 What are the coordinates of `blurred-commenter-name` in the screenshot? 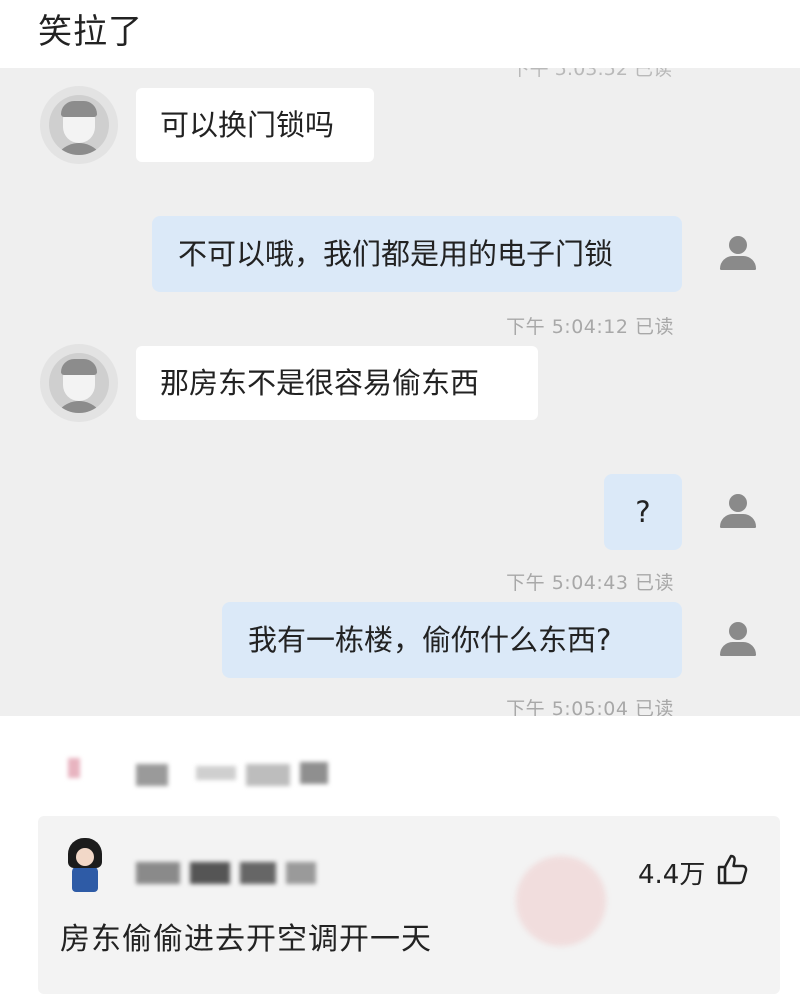 It's located at (231, 872).